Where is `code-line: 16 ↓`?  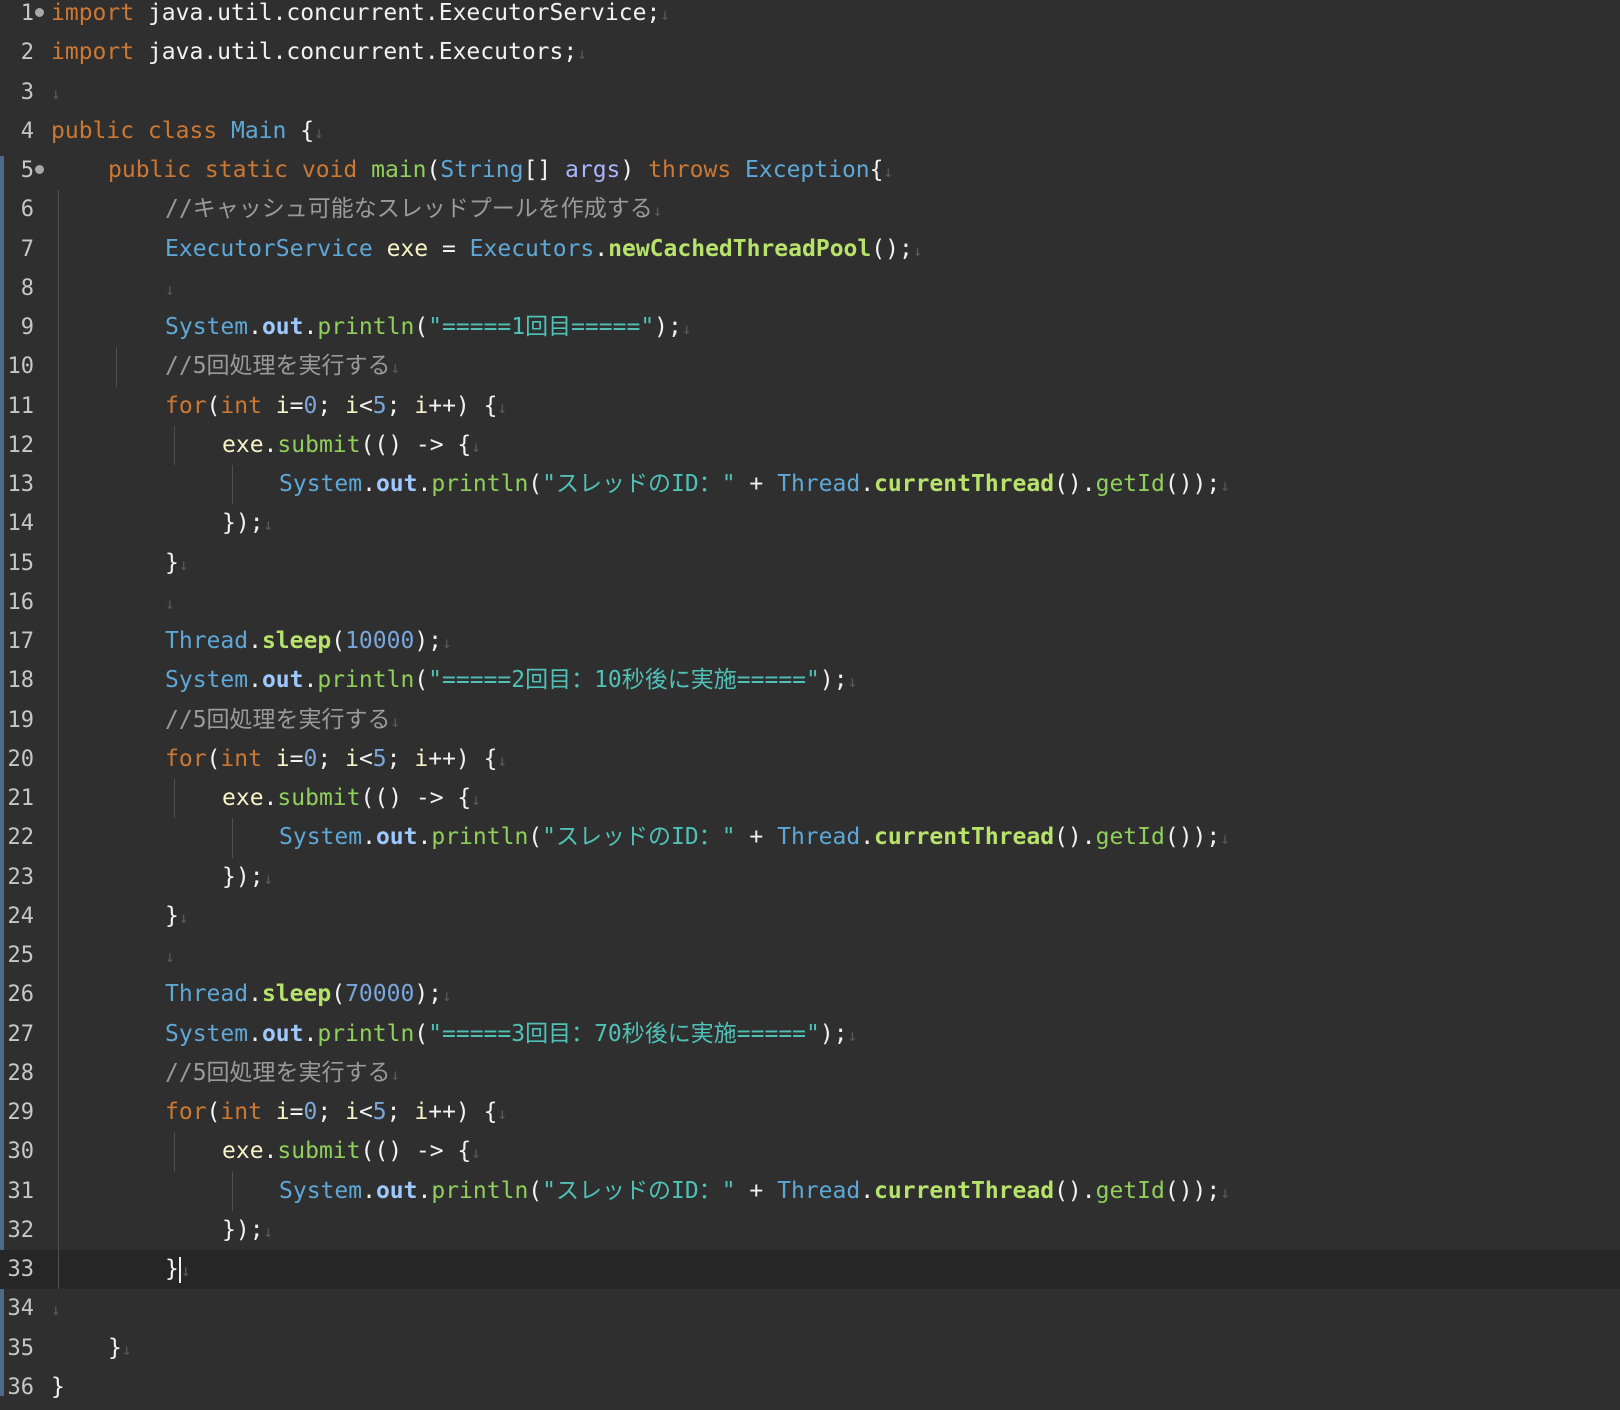
code-line: 16 ↓ is located at coordinates (810, 602).